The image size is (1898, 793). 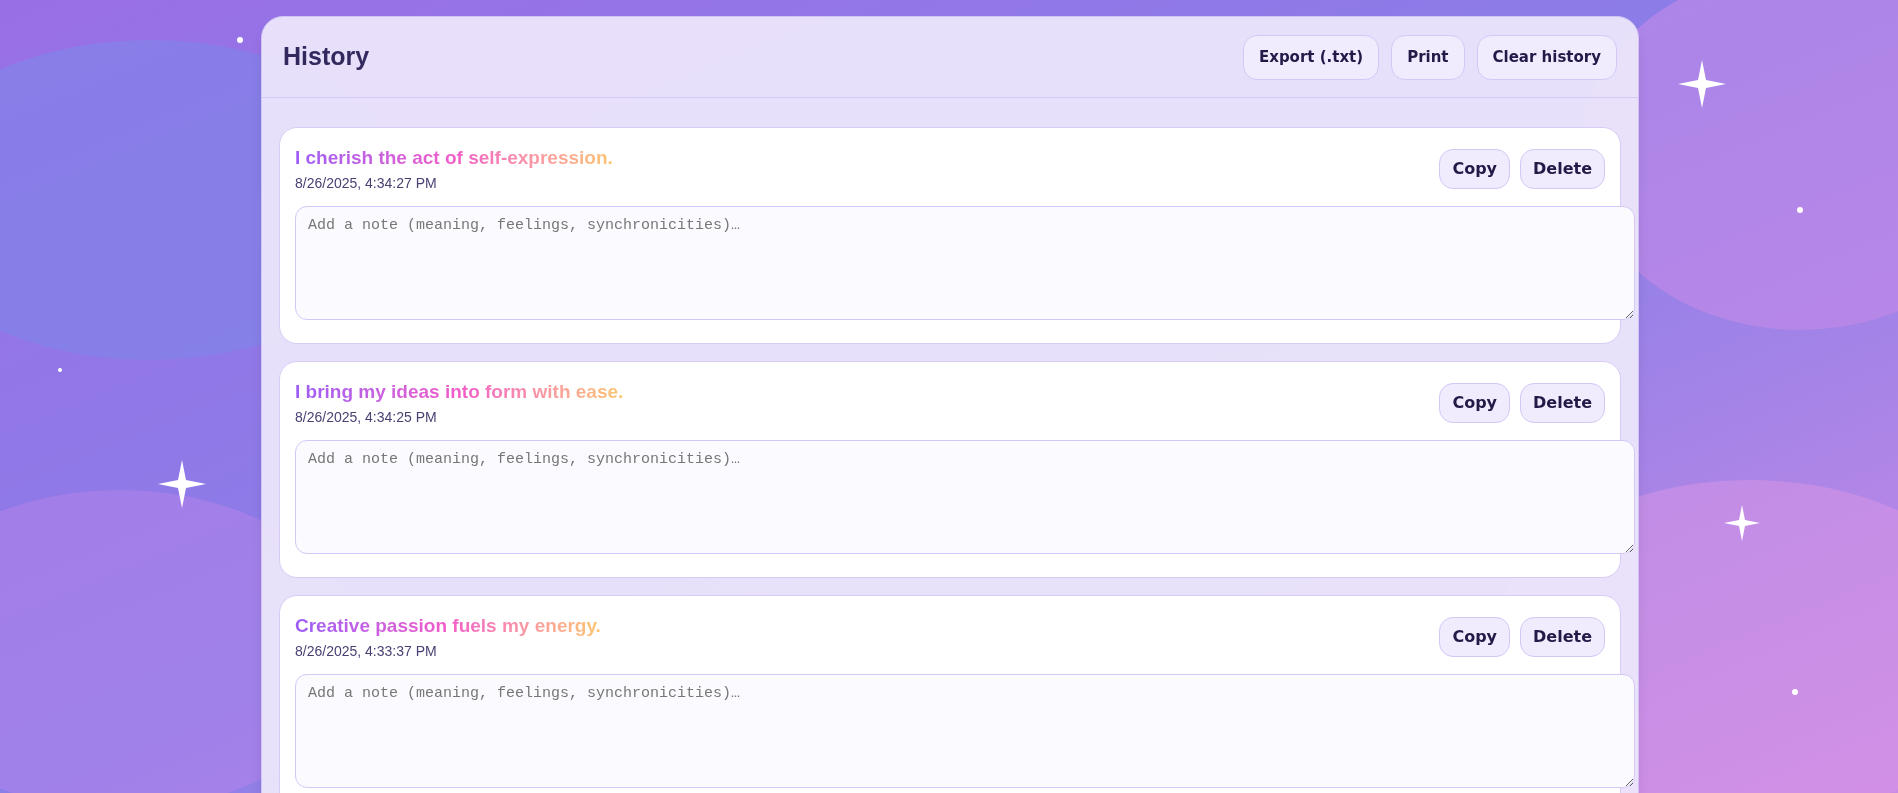 What do you see at coordinates (326, 57) in the screenshot?
I see `panel-title: History` at bounding box center [326, 57].